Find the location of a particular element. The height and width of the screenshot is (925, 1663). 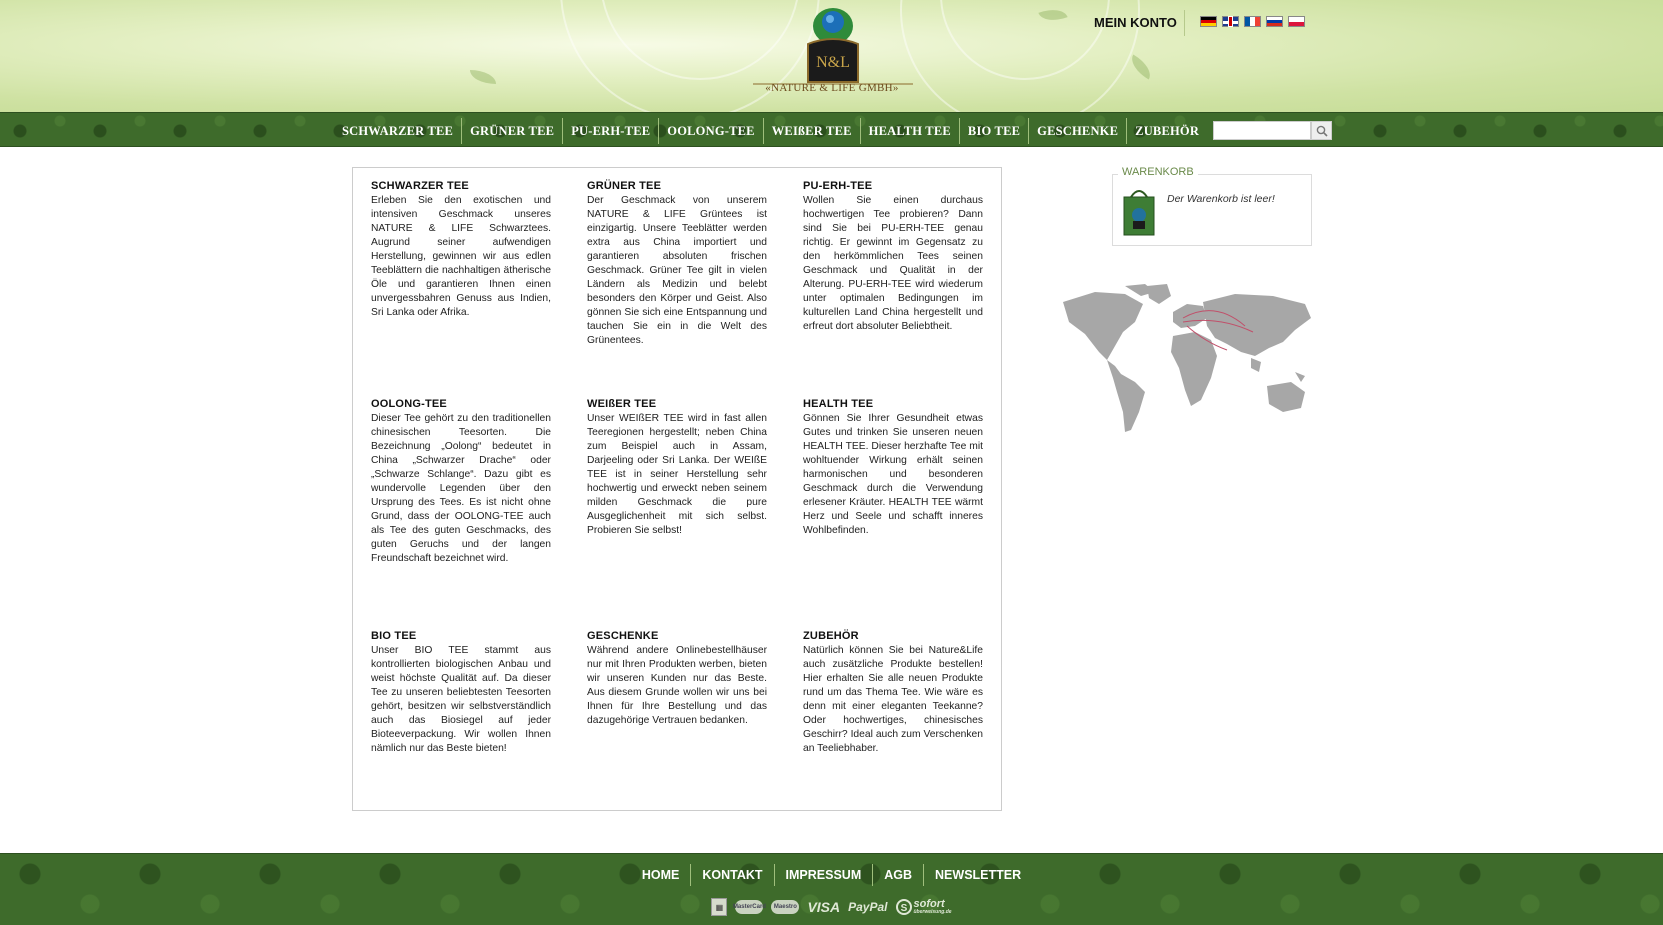

sofort-label: sofort is located at coordinates (929, 903).